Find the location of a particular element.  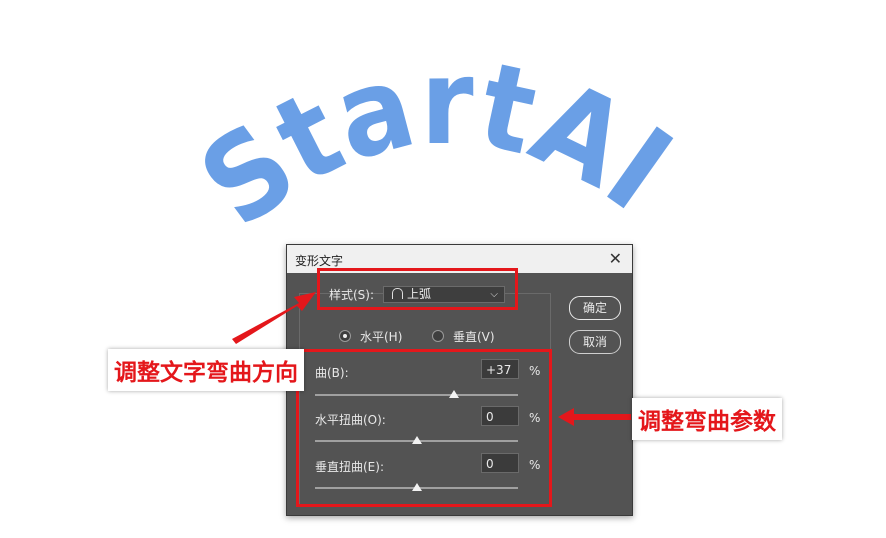

direction-callout: 调整文字弯曲方向 is located at coordinates (206, 370).